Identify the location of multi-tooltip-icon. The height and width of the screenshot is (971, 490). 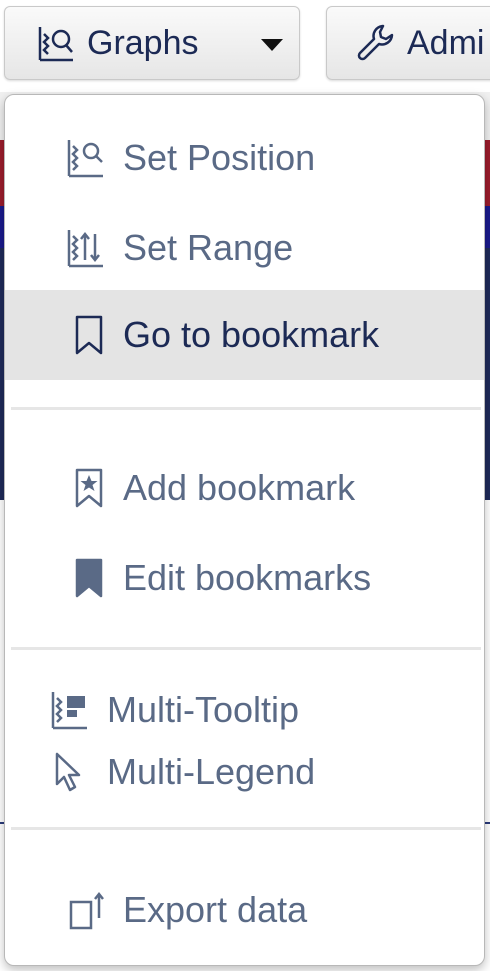
(69, 711).